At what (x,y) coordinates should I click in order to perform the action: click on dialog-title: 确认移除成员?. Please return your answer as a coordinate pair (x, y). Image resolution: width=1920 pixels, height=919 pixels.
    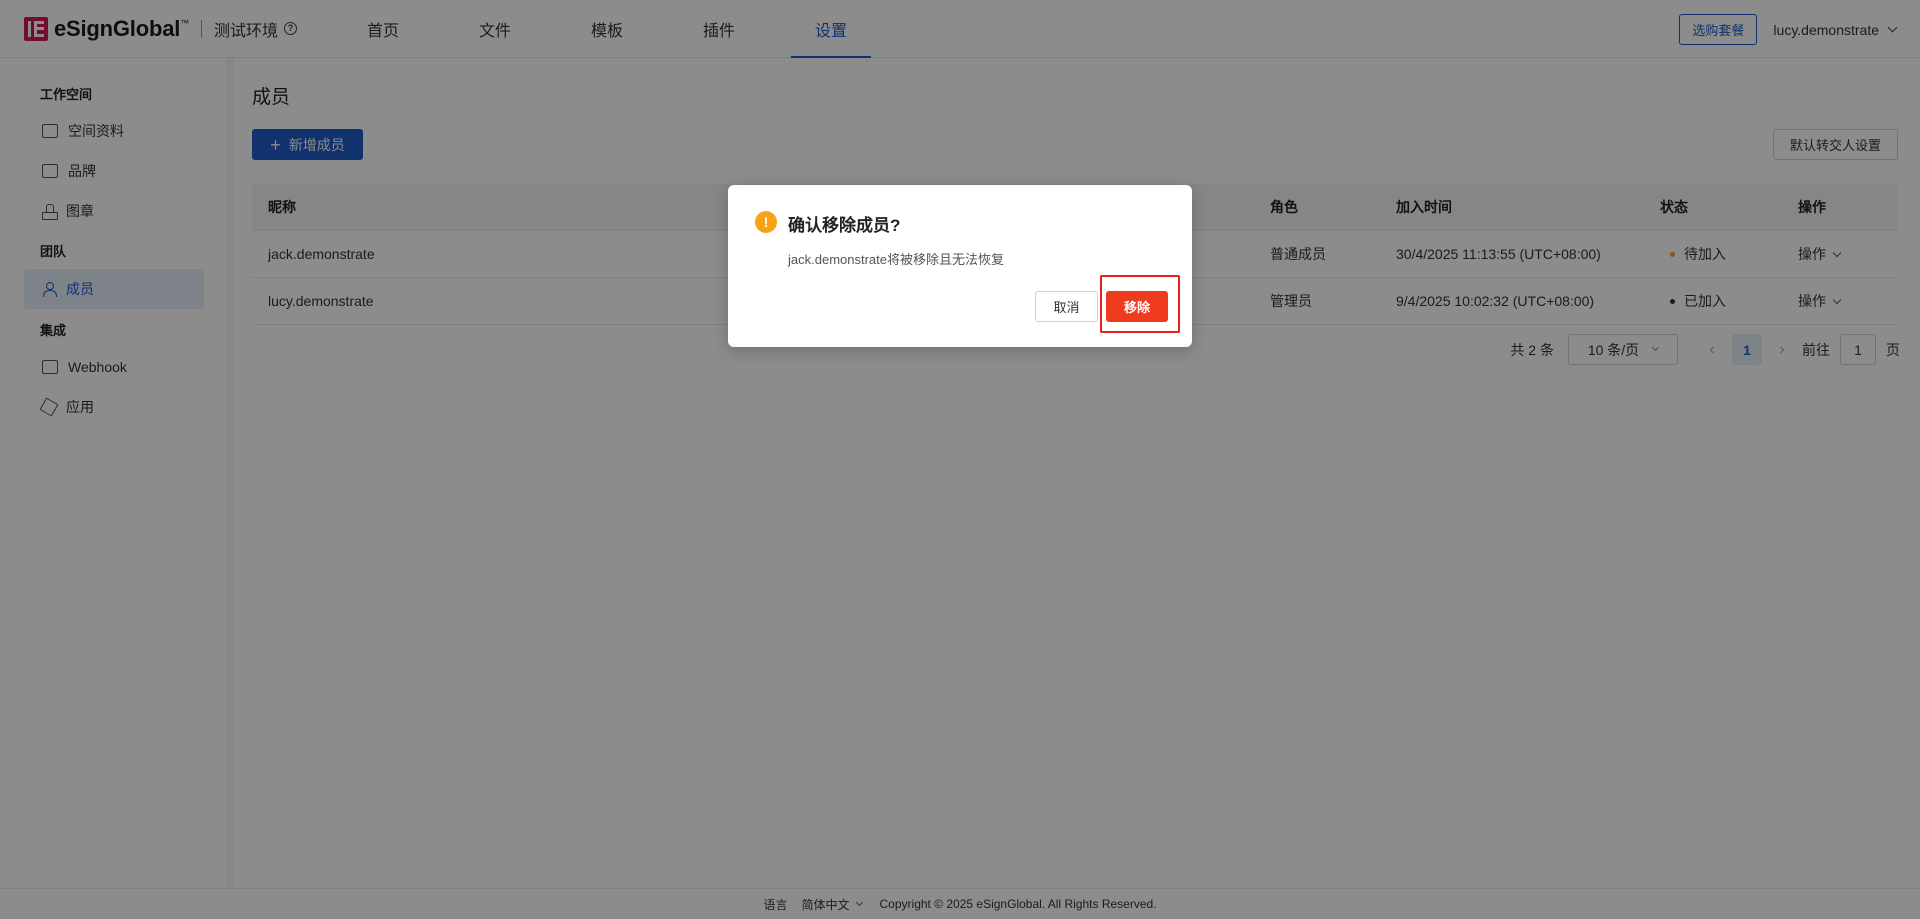
    Looking at the image, I should click on (844, 225).